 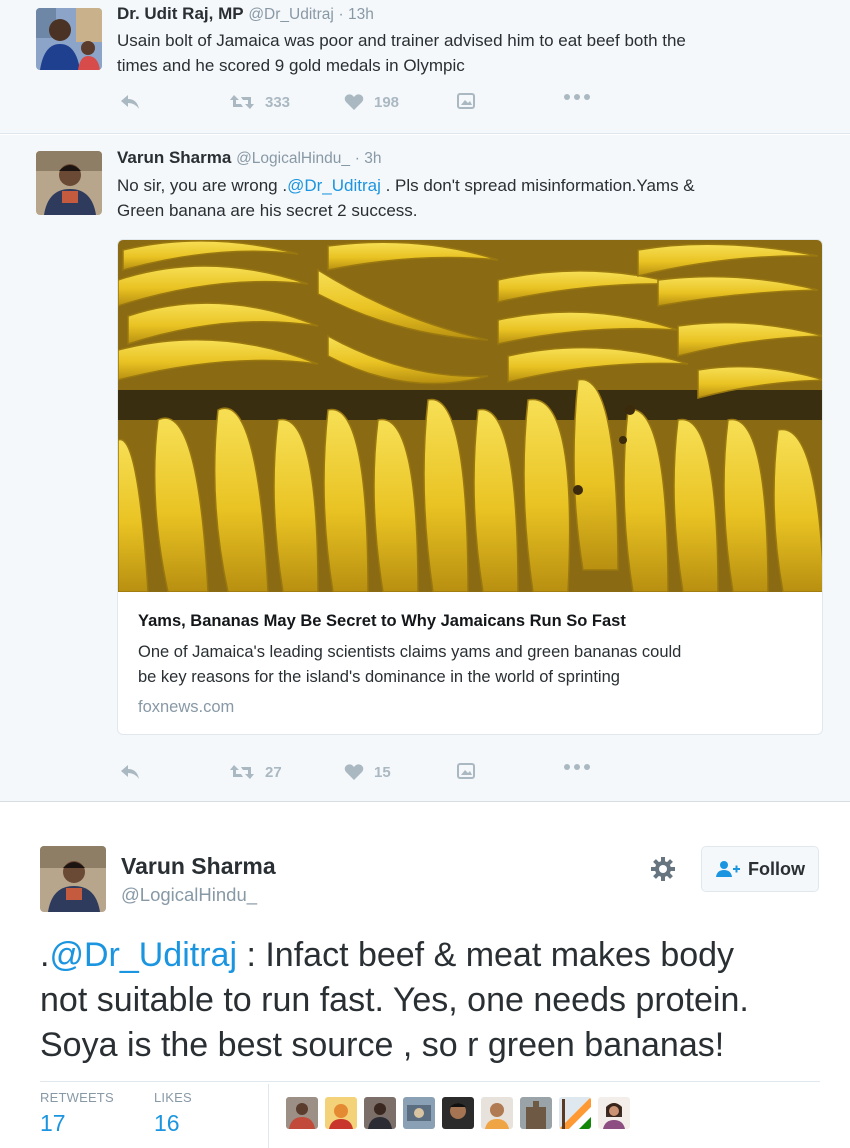 What do you see at coordinates (167, 1123) in the screenshot?
I see `likes-count: 16` at bounding box center [167, 1123].